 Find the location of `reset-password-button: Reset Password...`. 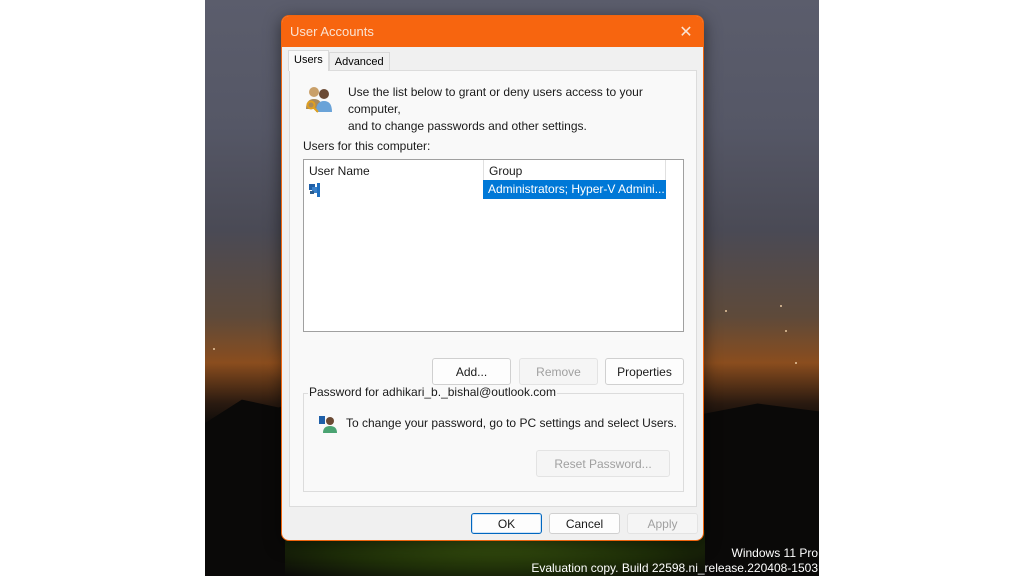

reset-password-button: Reset Password... is located at coordinates (603, 463).